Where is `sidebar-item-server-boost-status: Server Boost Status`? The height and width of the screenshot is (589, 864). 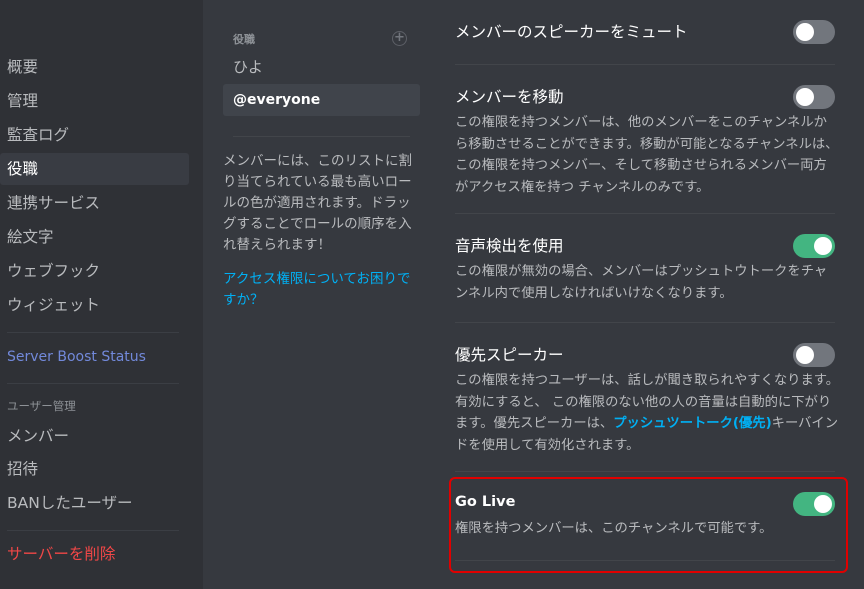
sidebar-item-server-boost-status: Server Boost Status is located at coordinates (94, 357).